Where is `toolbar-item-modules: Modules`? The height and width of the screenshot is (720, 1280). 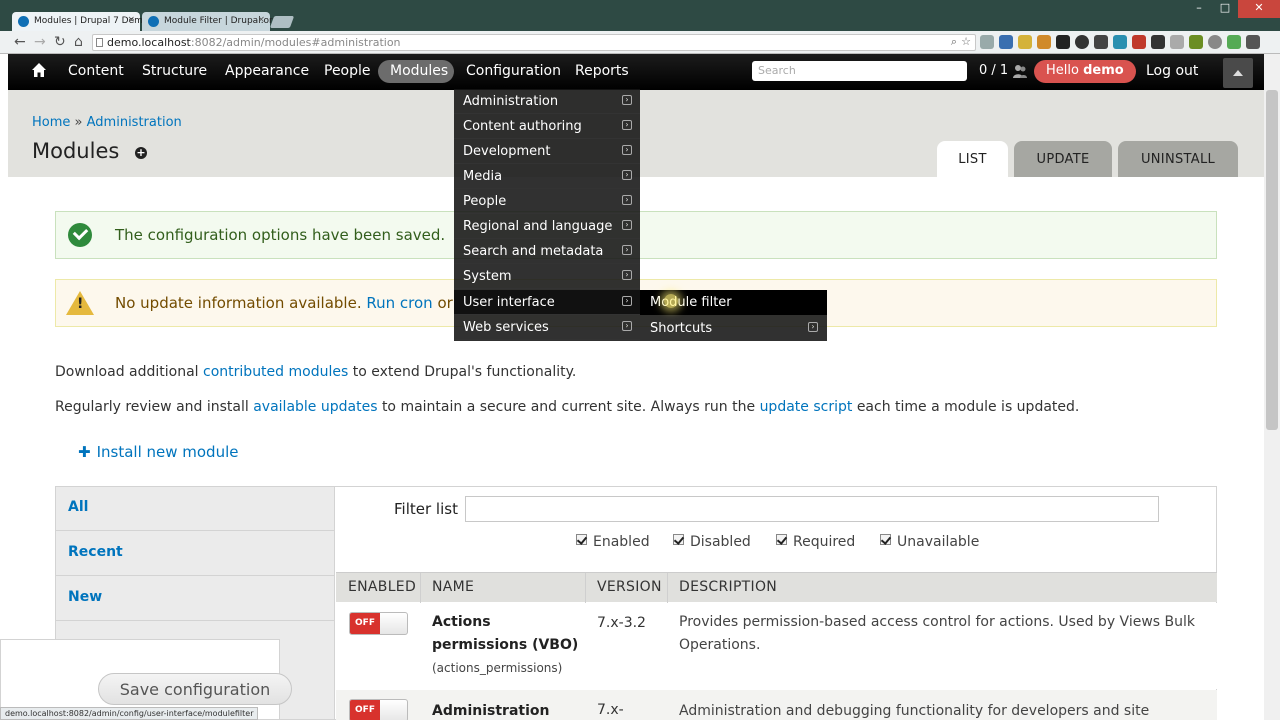 toolbar-item-modules: Modules is located at coordinates (419, 71).